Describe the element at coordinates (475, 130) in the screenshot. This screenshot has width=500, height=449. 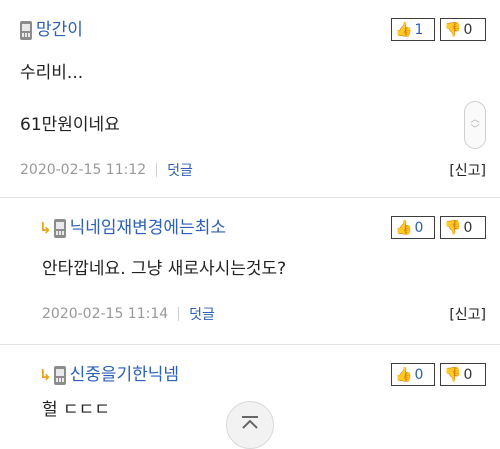
I see `chevron-down-icon: ﹀` at that location.